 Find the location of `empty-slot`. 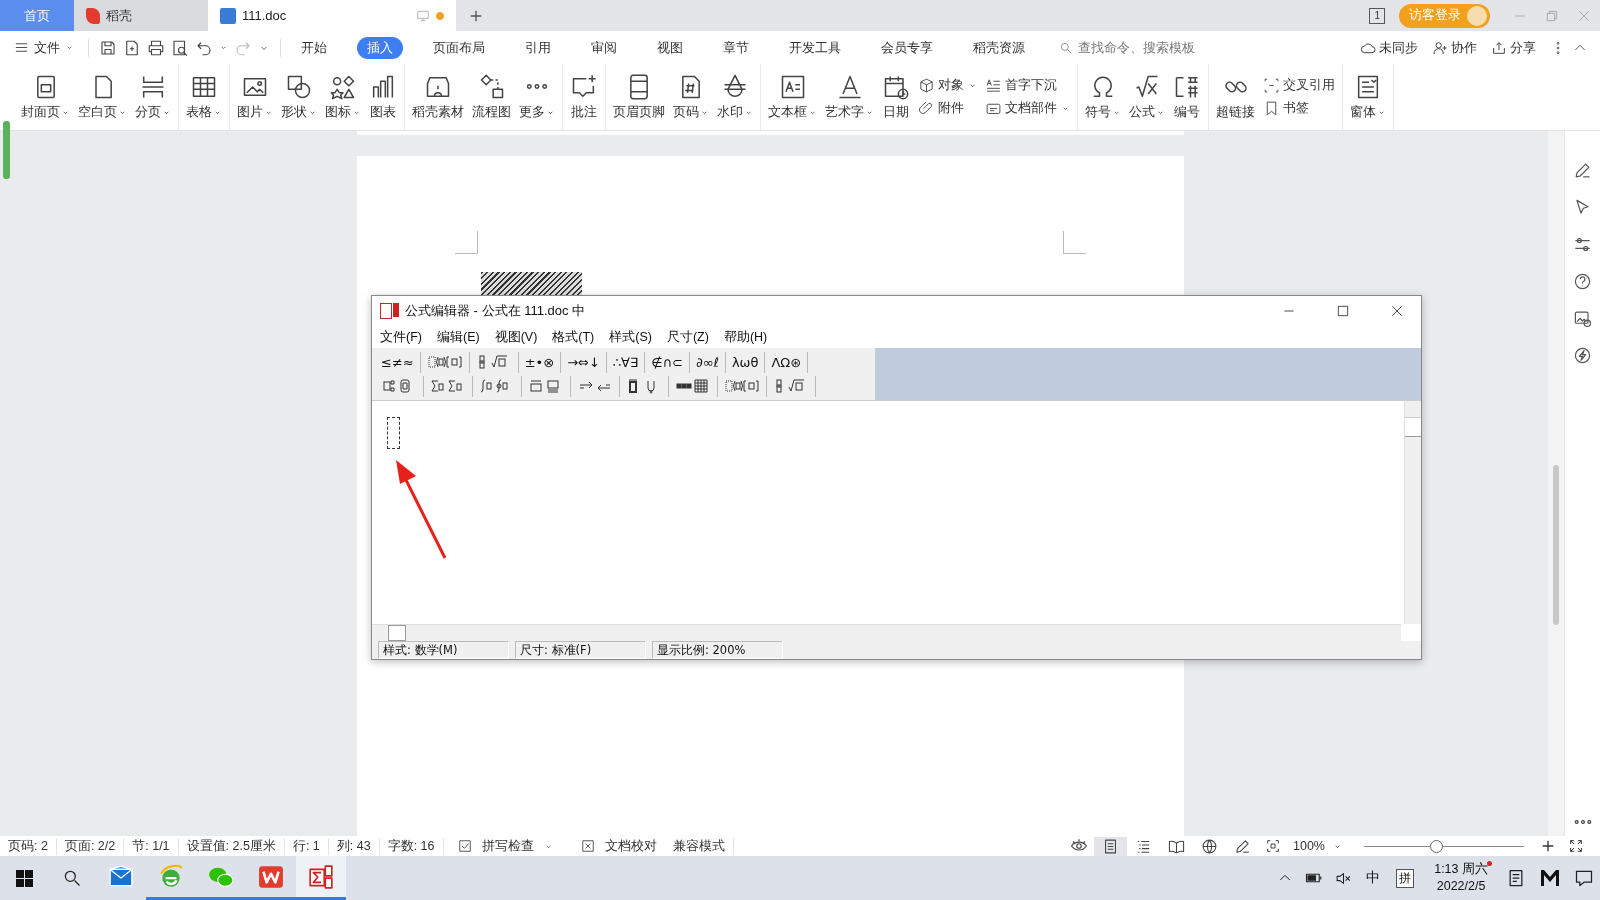

empty-slot is located at coordinates (393, 433).